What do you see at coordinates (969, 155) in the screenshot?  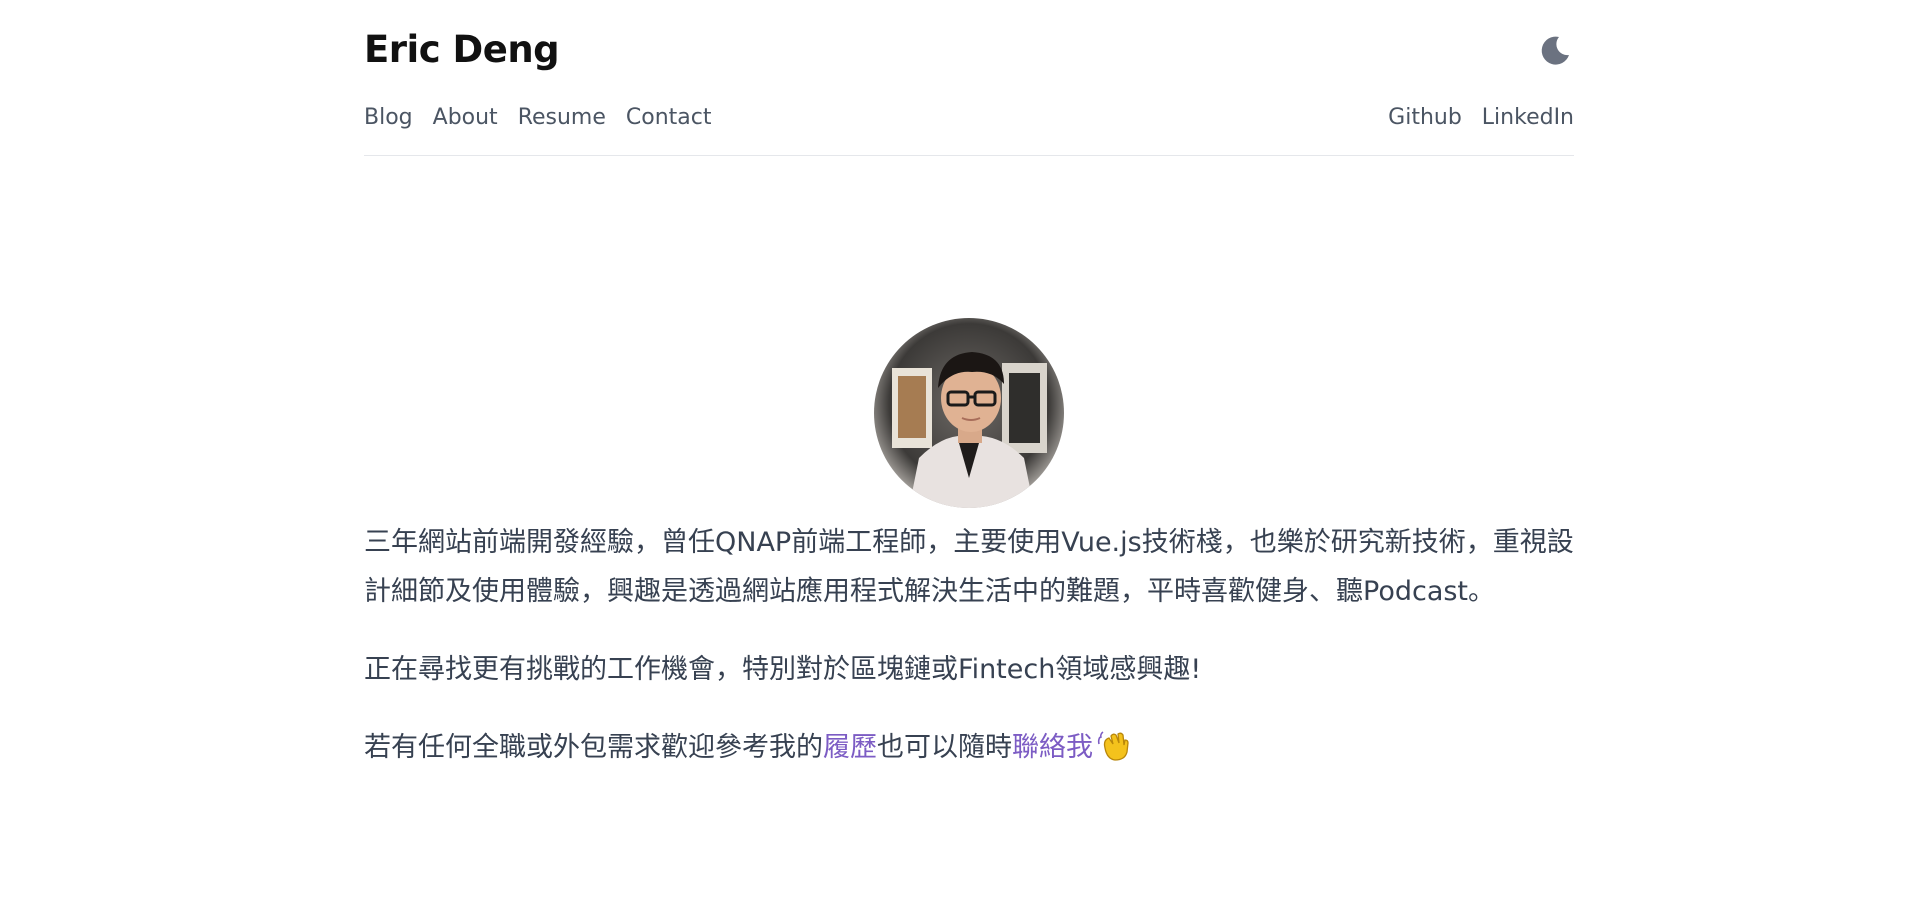 I see `header-divider` at bounding box center [969, 155].